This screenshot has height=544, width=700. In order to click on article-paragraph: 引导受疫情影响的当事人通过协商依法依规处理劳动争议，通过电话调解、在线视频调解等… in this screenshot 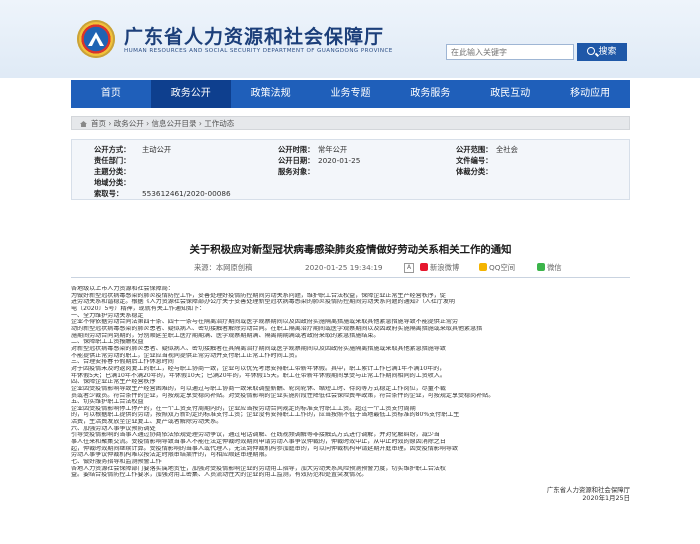, I will do `click(255, 435)`.